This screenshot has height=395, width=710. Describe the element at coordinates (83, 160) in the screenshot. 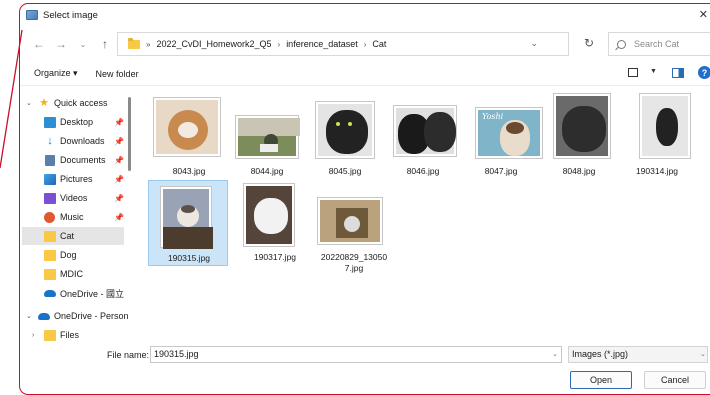

I see `sidebar-item-label: Documents` at that location.